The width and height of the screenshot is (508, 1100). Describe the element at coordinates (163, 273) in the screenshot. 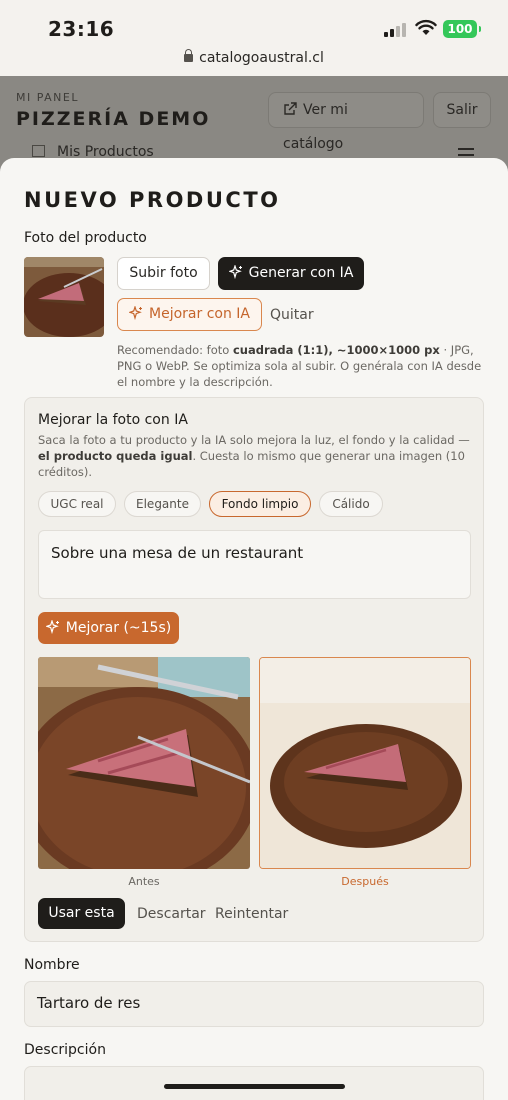

I see `upload-photo-button: Subir foto` at that location.